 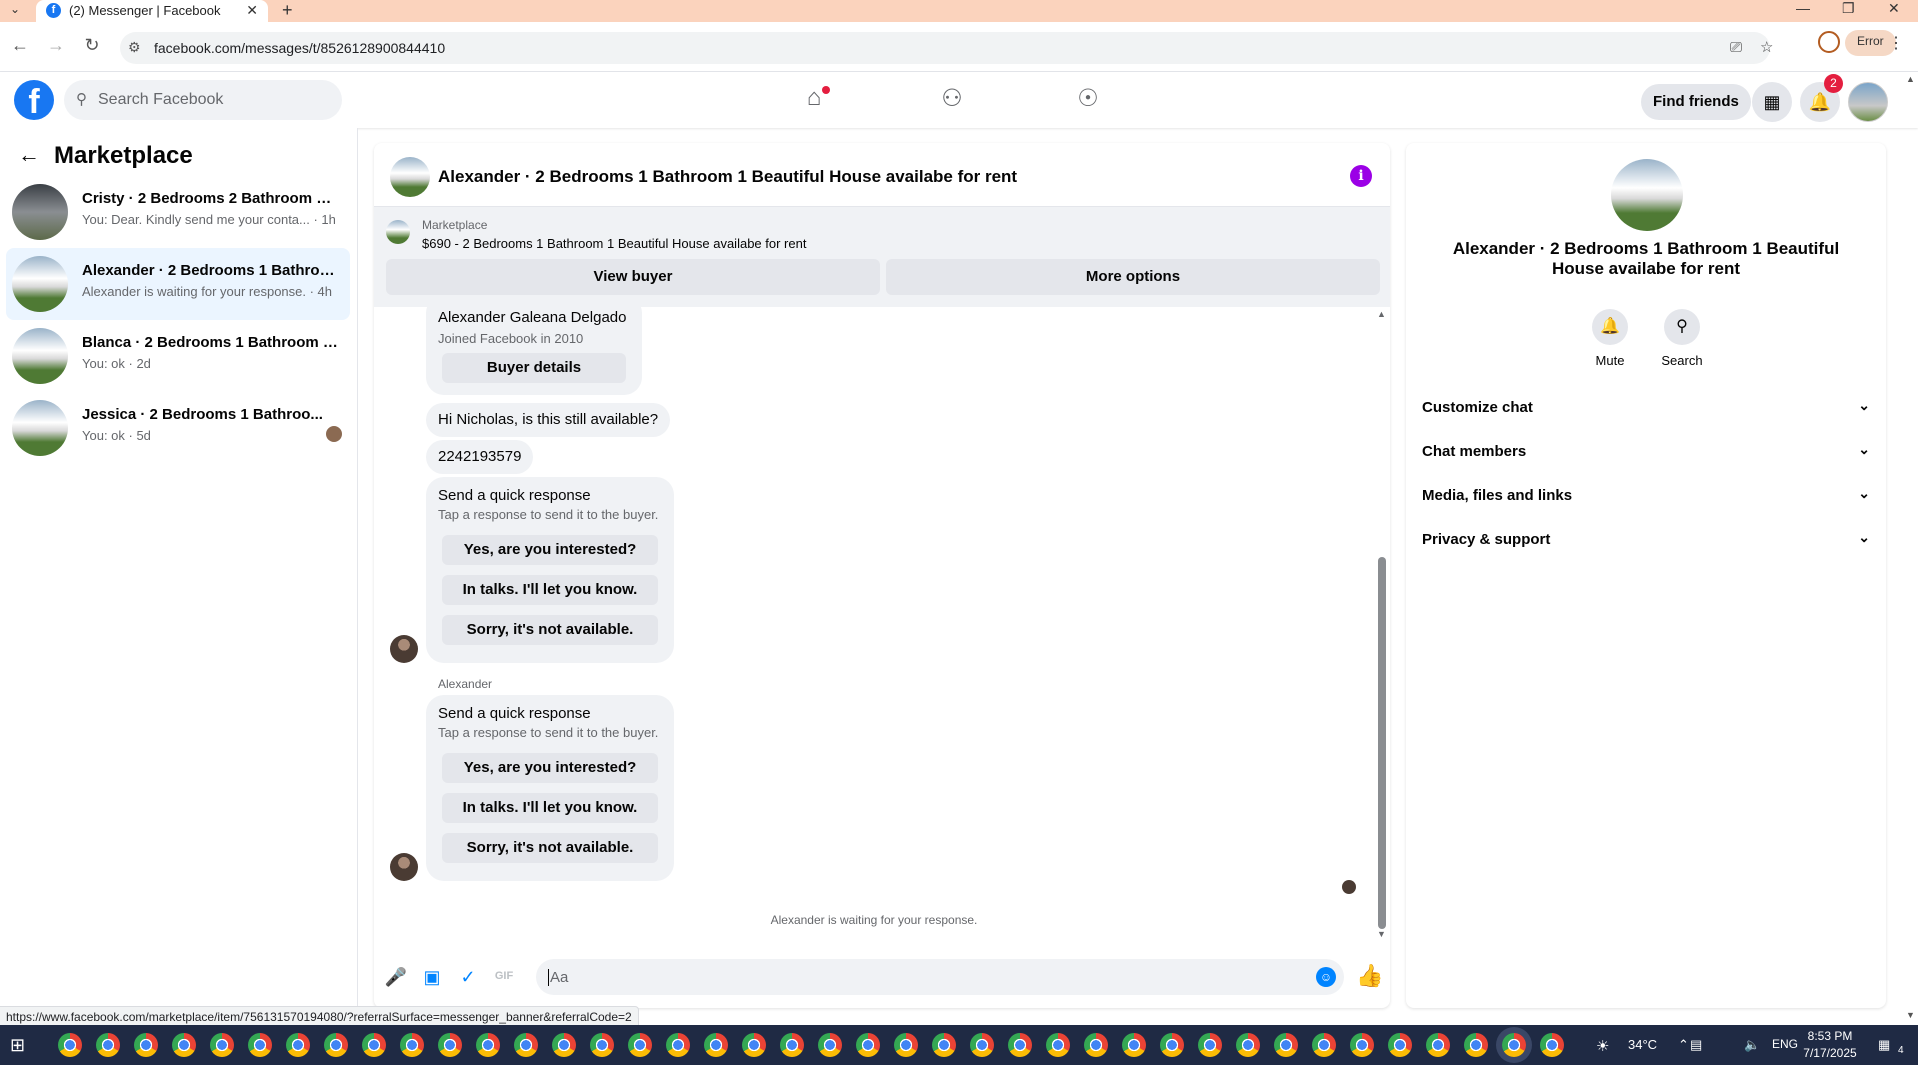 What do you see at coordinates (1602, 1046) in the screenshot?
I see `weather-icon: ☀` at bounding box center [1602, 1046].